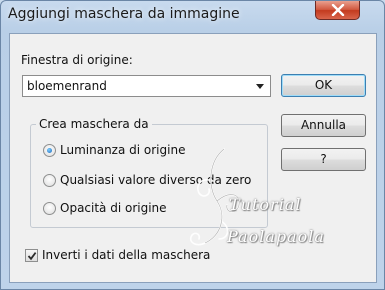 Image resolution: width=385 pixels, height=290 pixels. Describe the element at coordinates (124, 14) in the screenshot. I see `dialog-title: Aggiungi maschera da immagine` at that location.